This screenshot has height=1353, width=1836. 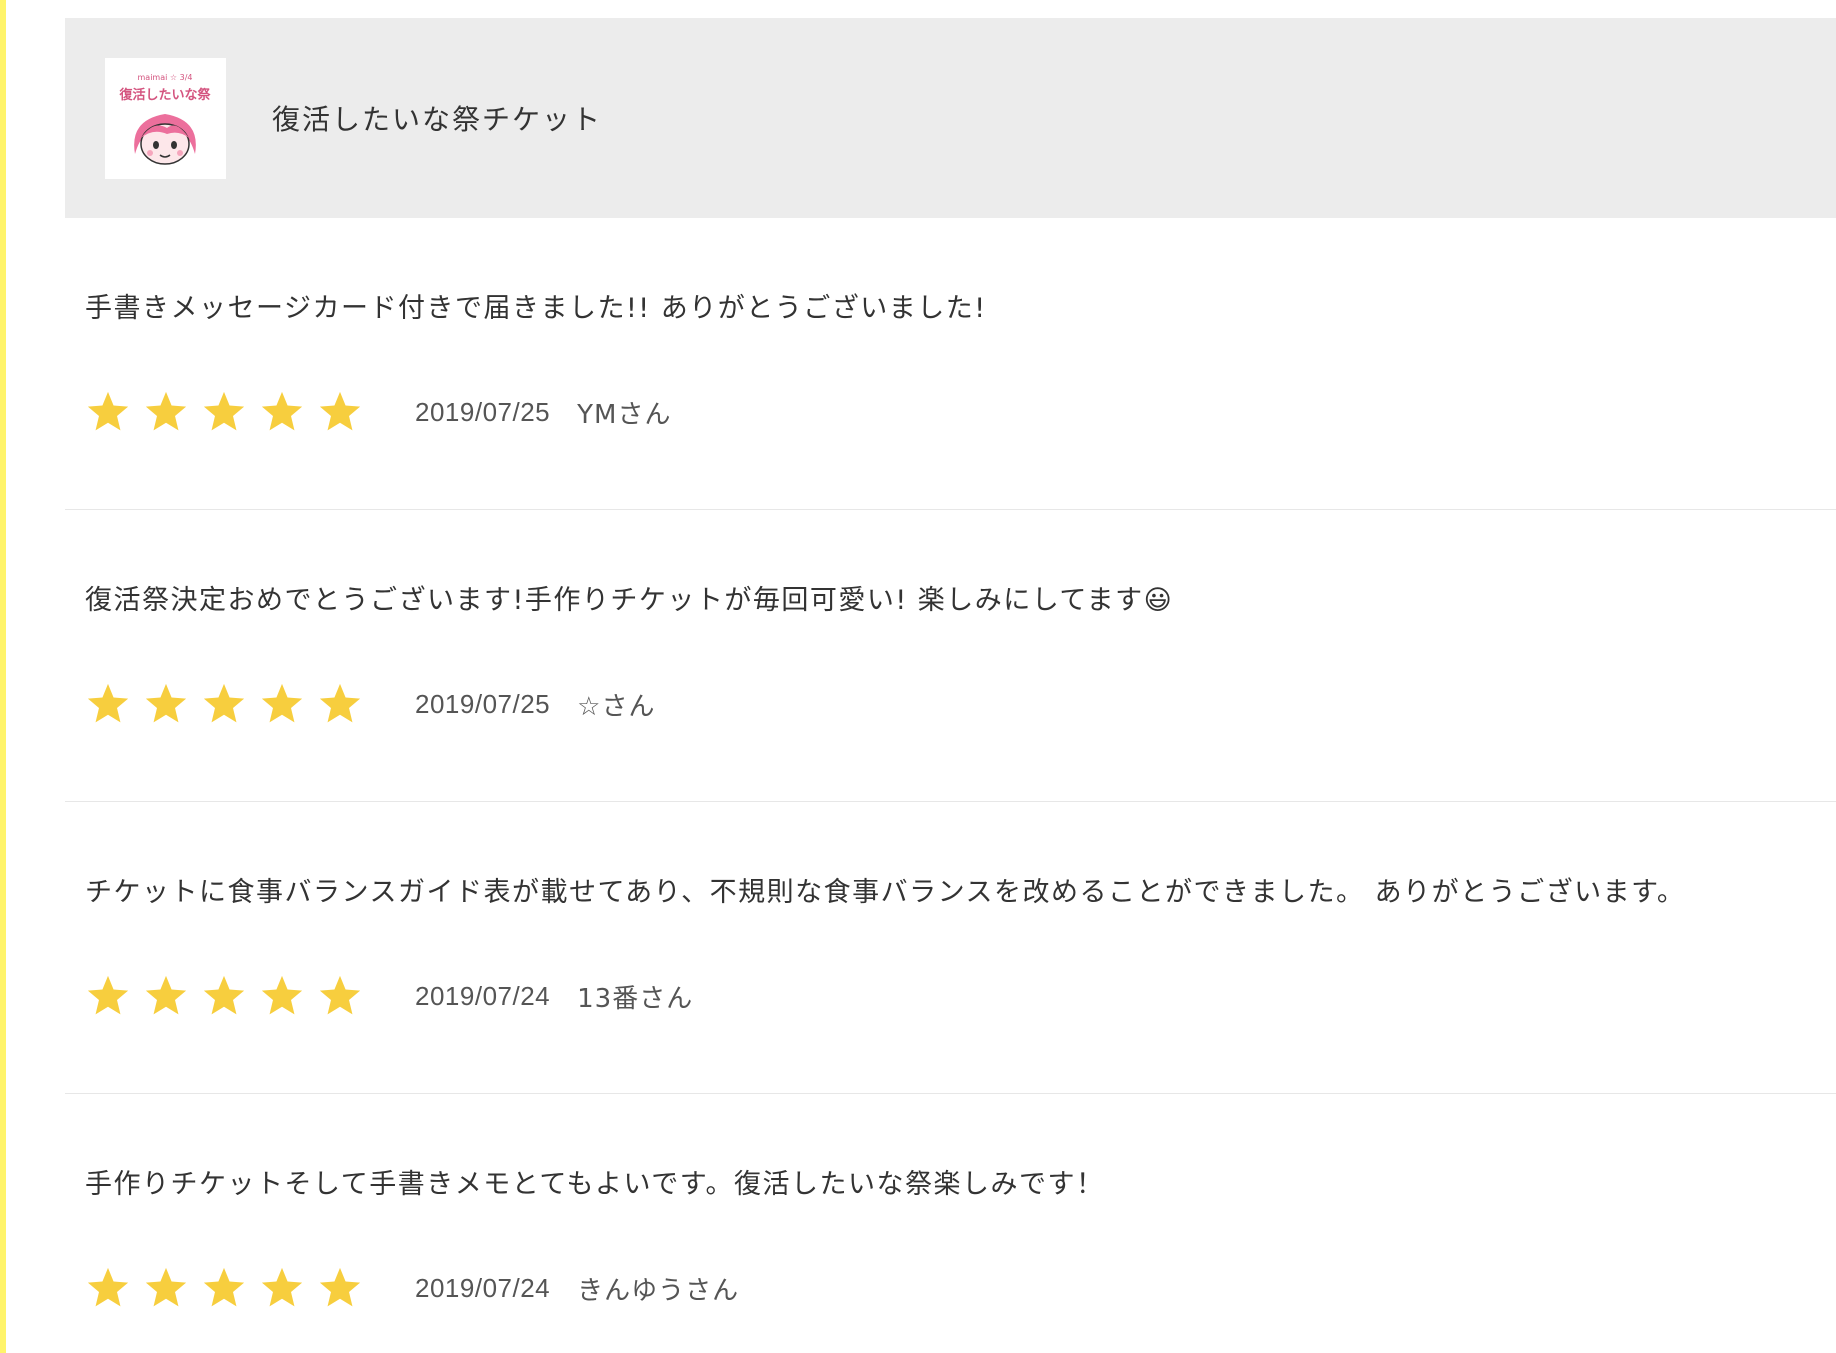 I want to click on svg-text: maimai ☆ 3/4, so click(x=165, y=77).